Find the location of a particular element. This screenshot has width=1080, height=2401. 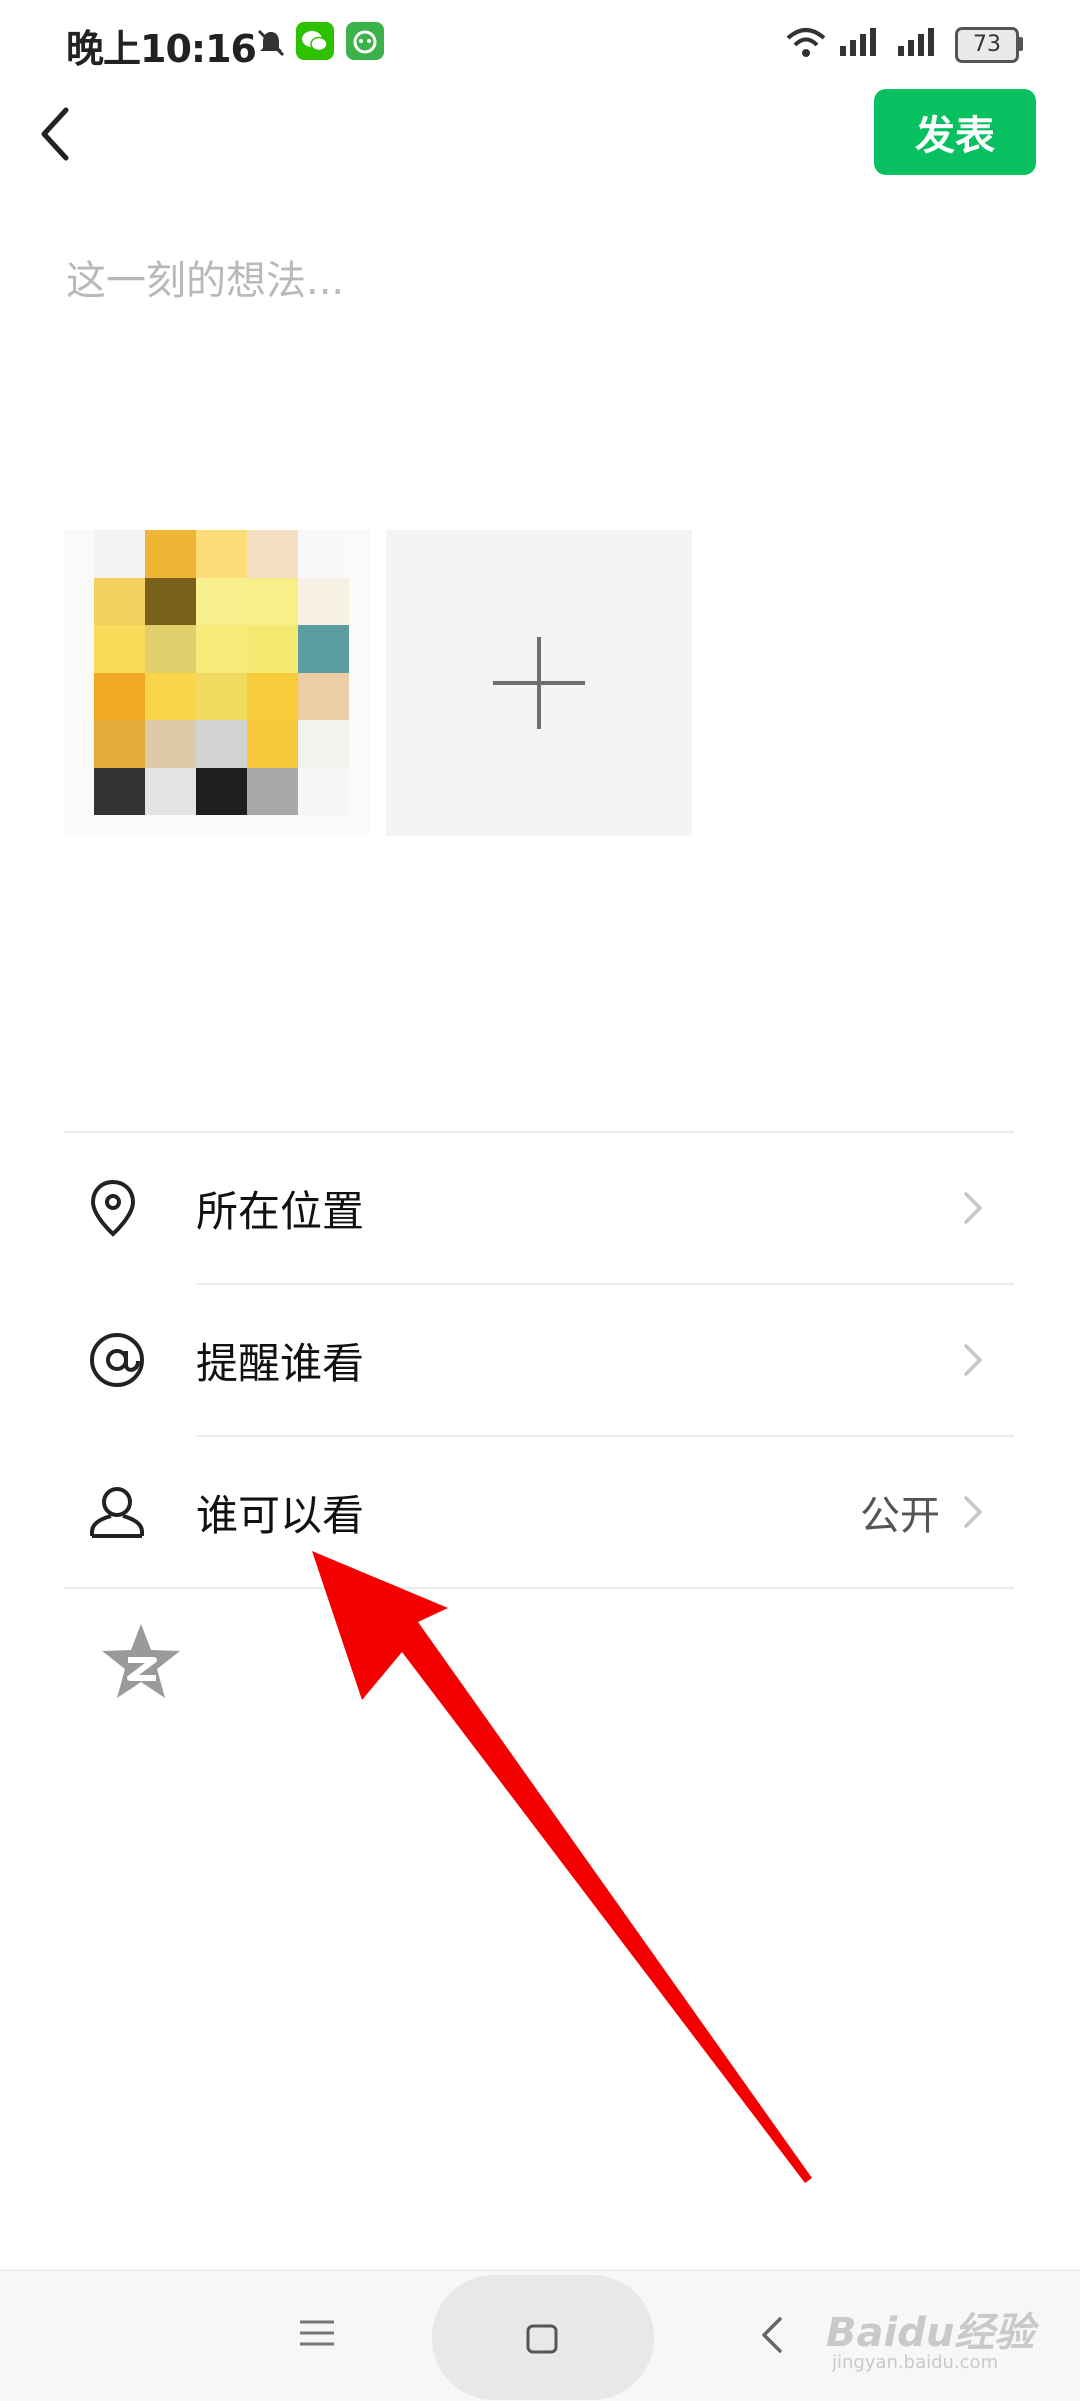

plus-icon is located at coordinates (539, 683).